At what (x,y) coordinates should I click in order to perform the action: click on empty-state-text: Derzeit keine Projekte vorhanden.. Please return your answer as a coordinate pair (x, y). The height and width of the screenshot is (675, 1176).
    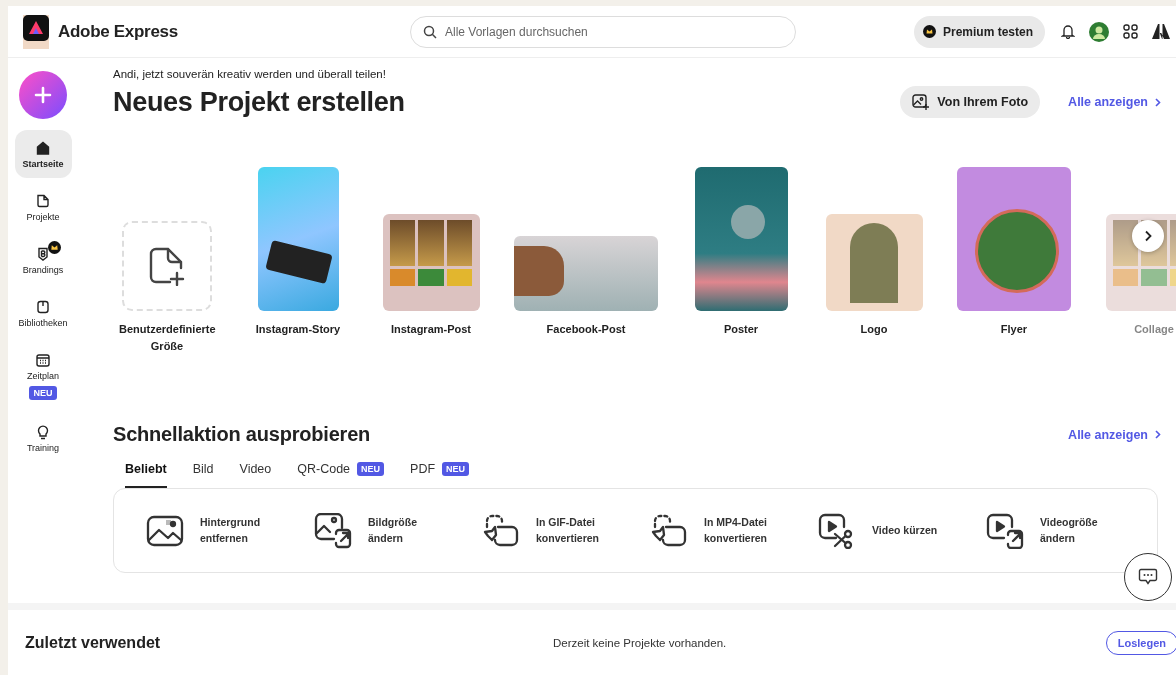
    Looking at the image, I should click on (640, 642).